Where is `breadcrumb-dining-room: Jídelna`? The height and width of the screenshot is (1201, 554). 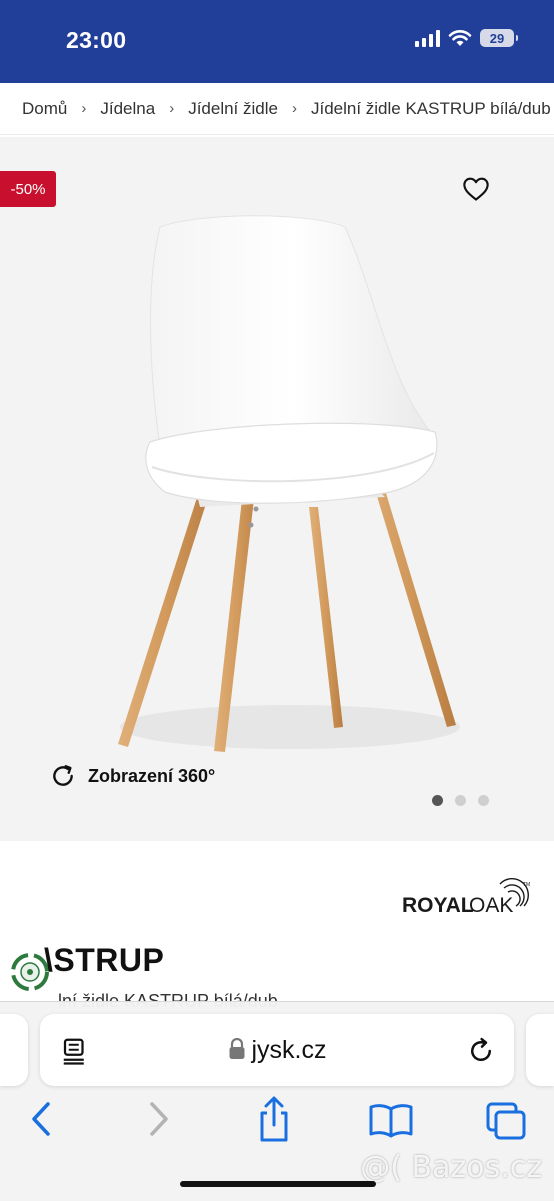
breadcrumb-dining-room: Jídelna is located at coordinates (127, 109).